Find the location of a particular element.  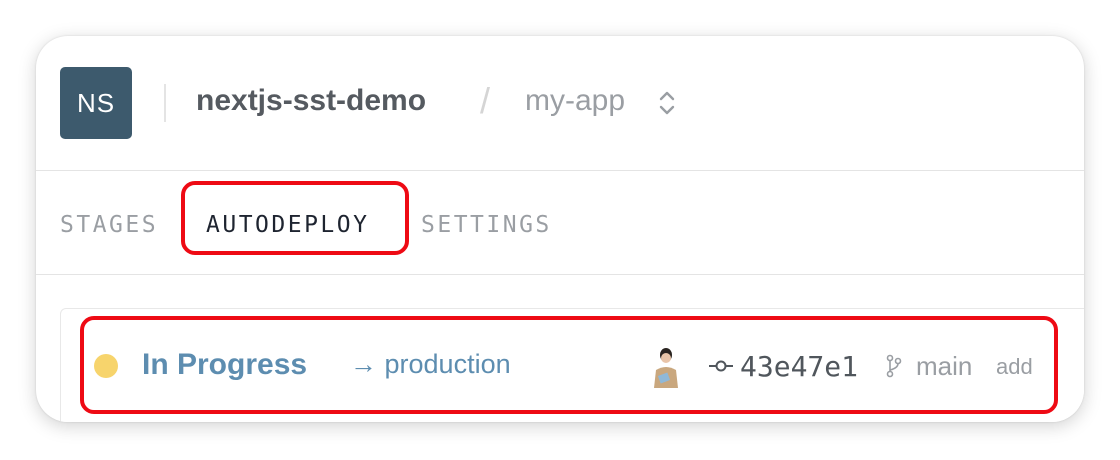

org-badge-text: NS is located at coordinates (96, 102).